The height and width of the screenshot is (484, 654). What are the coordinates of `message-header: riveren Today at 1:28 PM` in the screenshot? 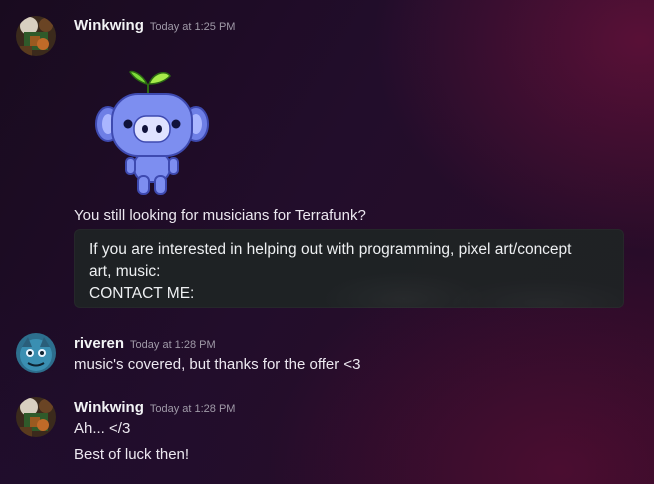 It's located at (145, 344).